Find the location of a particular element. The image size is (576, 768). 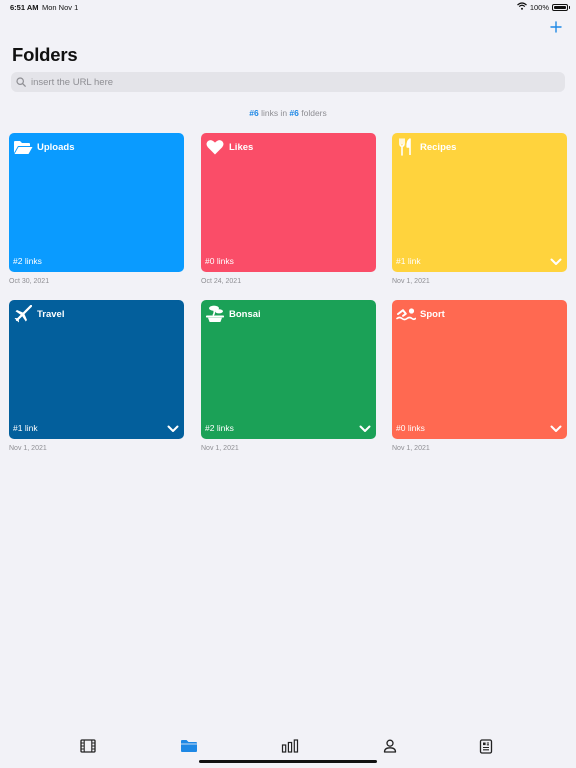

tab-bar is located at coordinates (288, 746).